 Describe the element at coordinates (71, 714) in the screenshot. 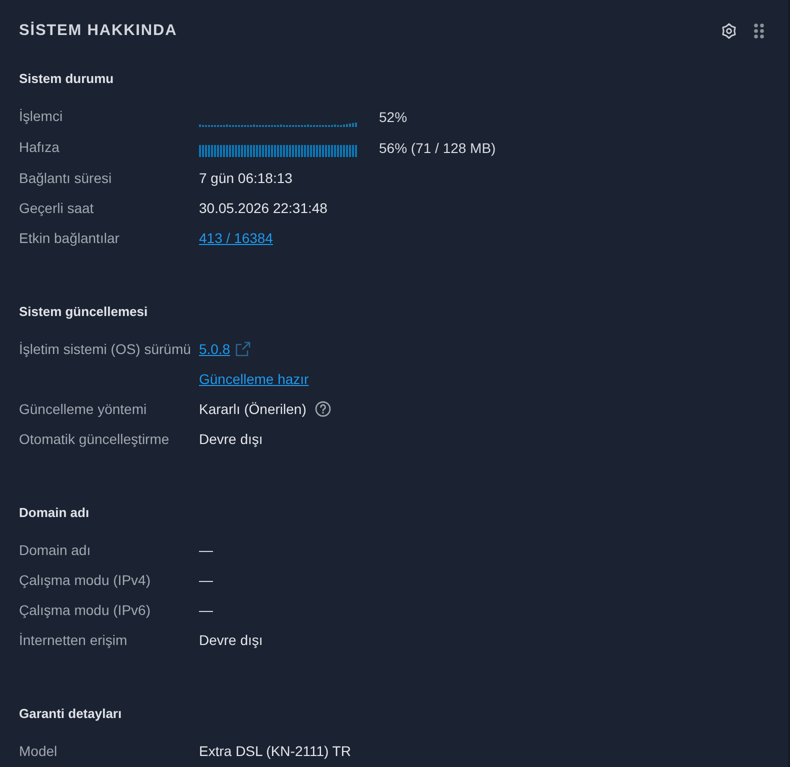

I see `section-heading: Garanti detayları` at that location.